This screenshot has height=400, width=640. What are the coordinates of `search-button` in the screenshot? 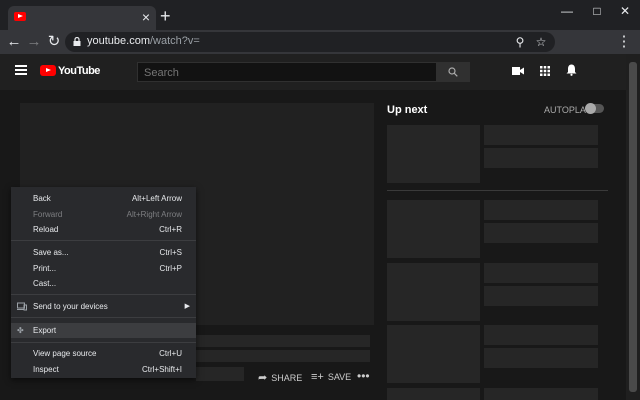 It's located at (453, 72).